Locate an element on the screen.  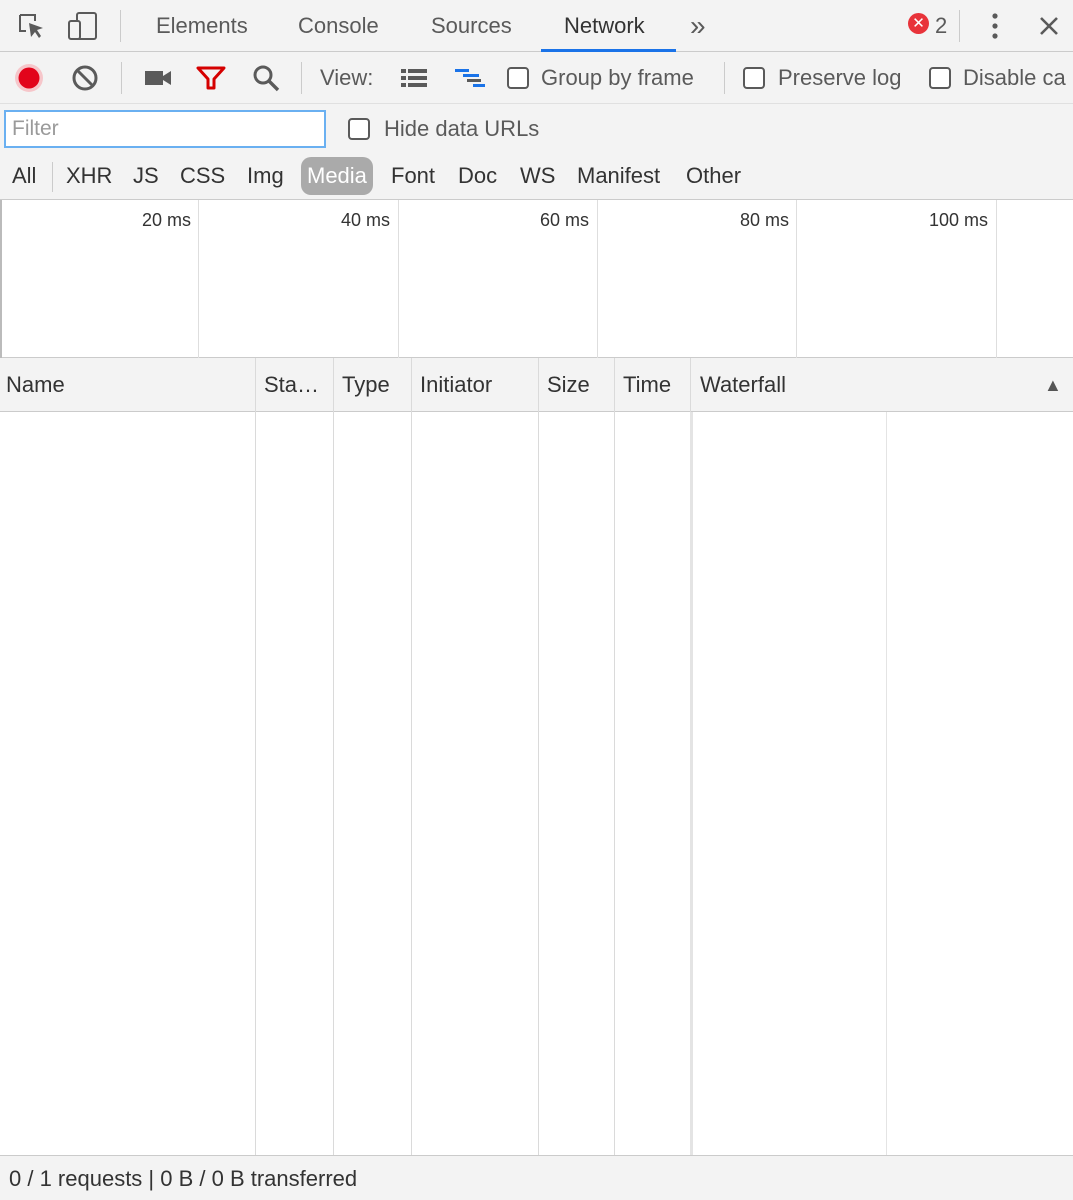
type-js: JS is located at coordinates (146, 176).